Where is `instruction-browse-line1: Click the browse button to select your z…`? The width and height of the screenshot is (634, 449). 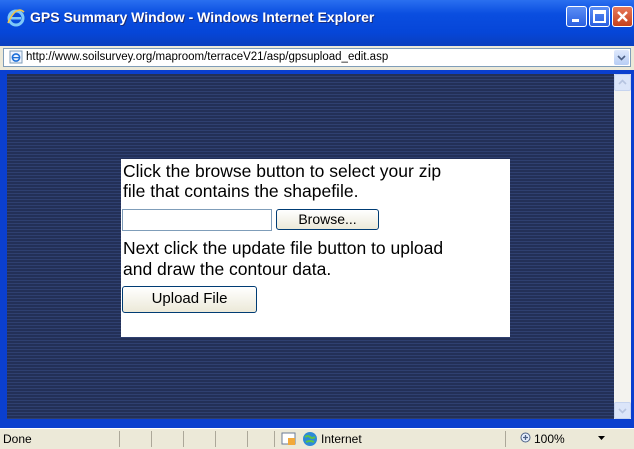
instruction-browse-line1: Click the browse button to select your z… is located at coordinates (282, 171).